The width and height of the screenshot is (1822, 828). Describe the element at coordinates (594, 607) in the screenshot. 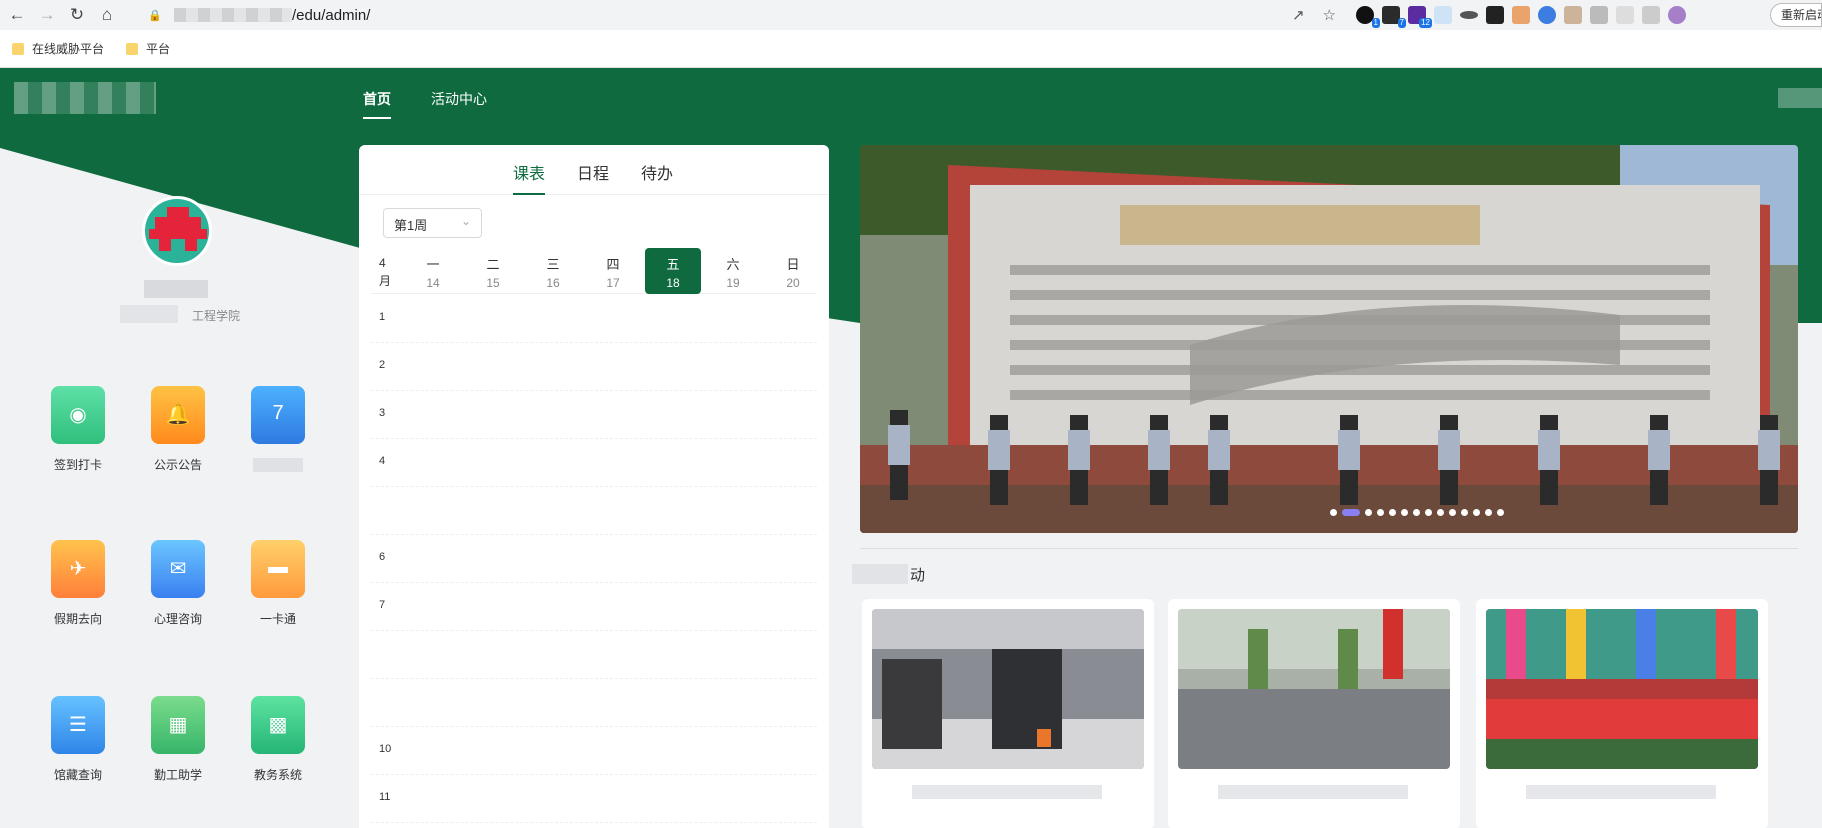

I see `period-row: 7` at that location.